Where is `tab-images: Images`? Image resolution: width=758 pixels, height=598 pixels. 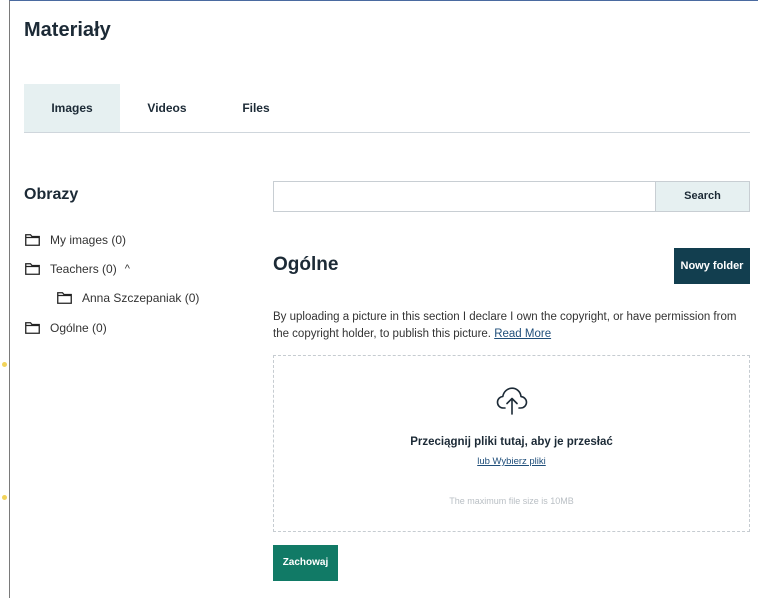
tab-images: Images is located at coordinates (72, 108).